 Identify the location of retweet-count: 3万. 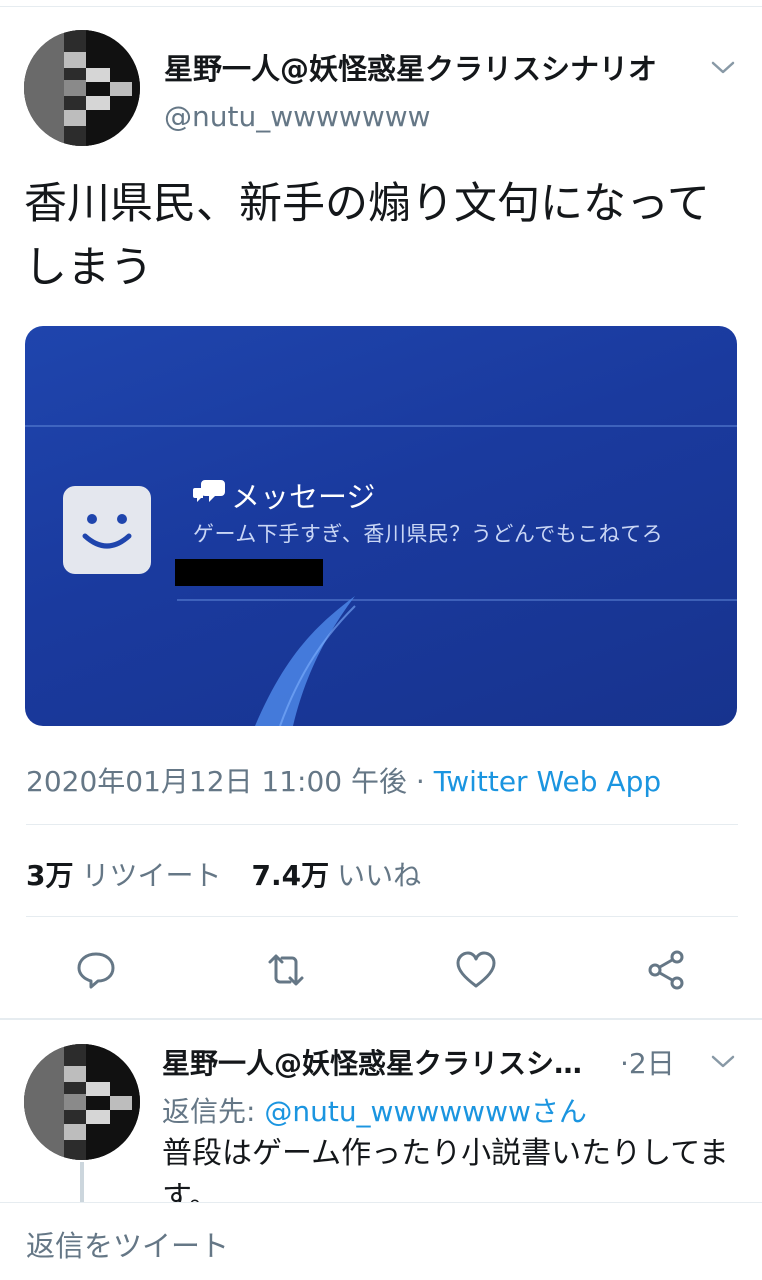
(50, 875).